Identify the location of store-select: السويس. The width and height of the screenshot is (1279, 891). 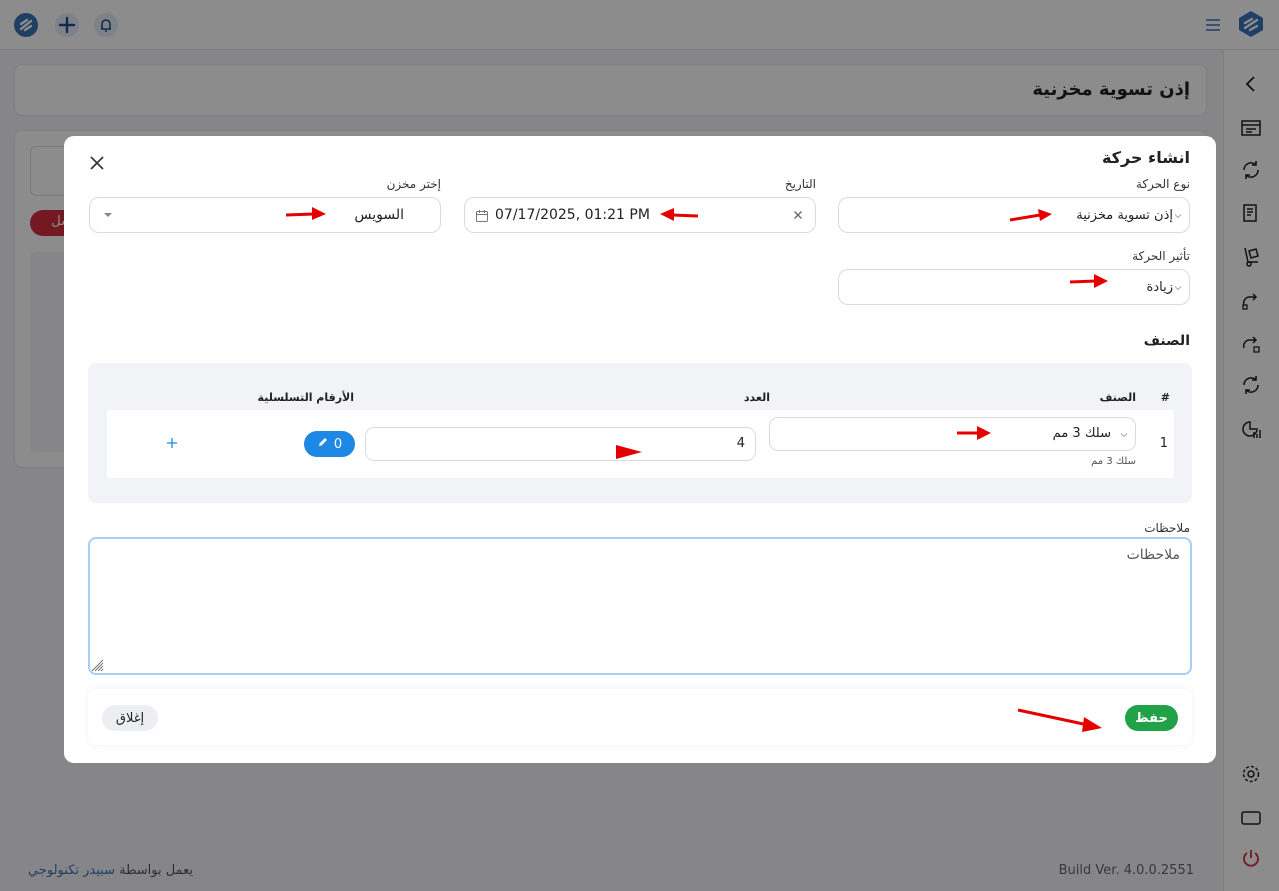
(265, 215).